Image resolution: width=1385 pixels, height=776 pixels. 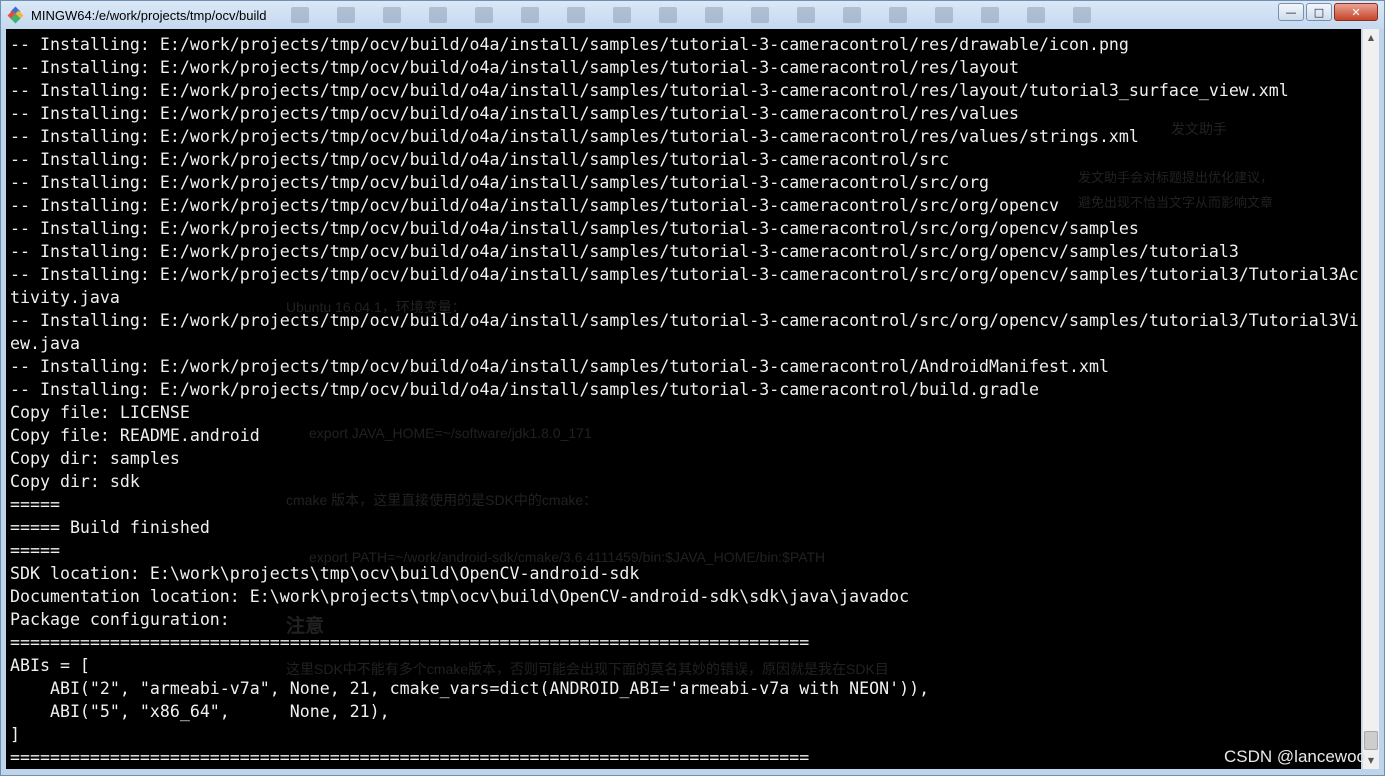 What do you see at coordinates (1371, 740) in the screenshot?
I see `scrollbar-thumb` at bounding box center [1371, 740].